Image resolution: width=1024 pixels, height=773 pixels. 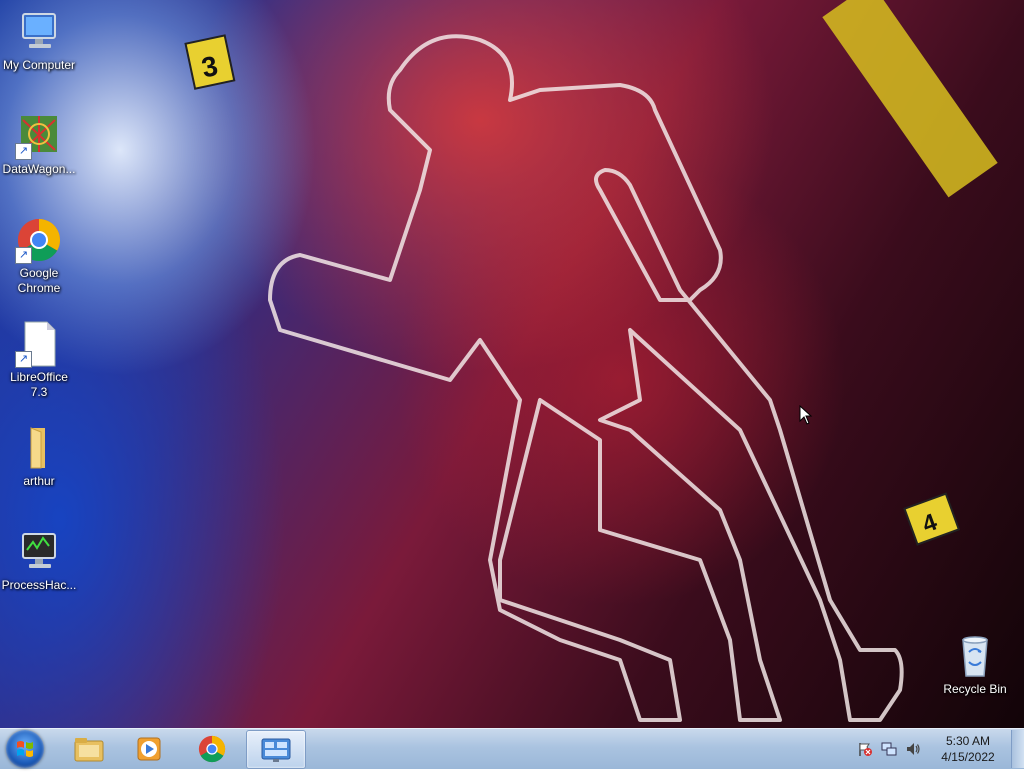 I want to click on desktop-icon-label: Recycle Bin, so click(x=975, y=689).